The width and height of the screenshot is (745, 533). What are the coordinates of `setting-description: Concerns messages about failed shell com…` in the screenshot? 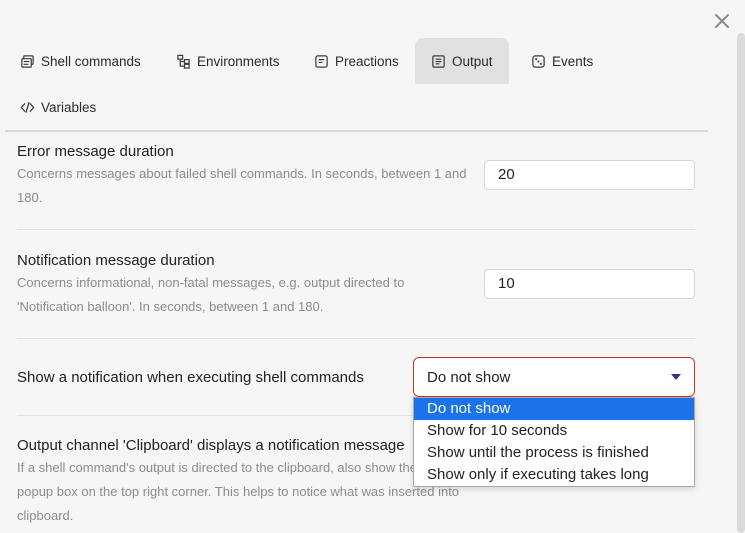 It's located at (242, 185).